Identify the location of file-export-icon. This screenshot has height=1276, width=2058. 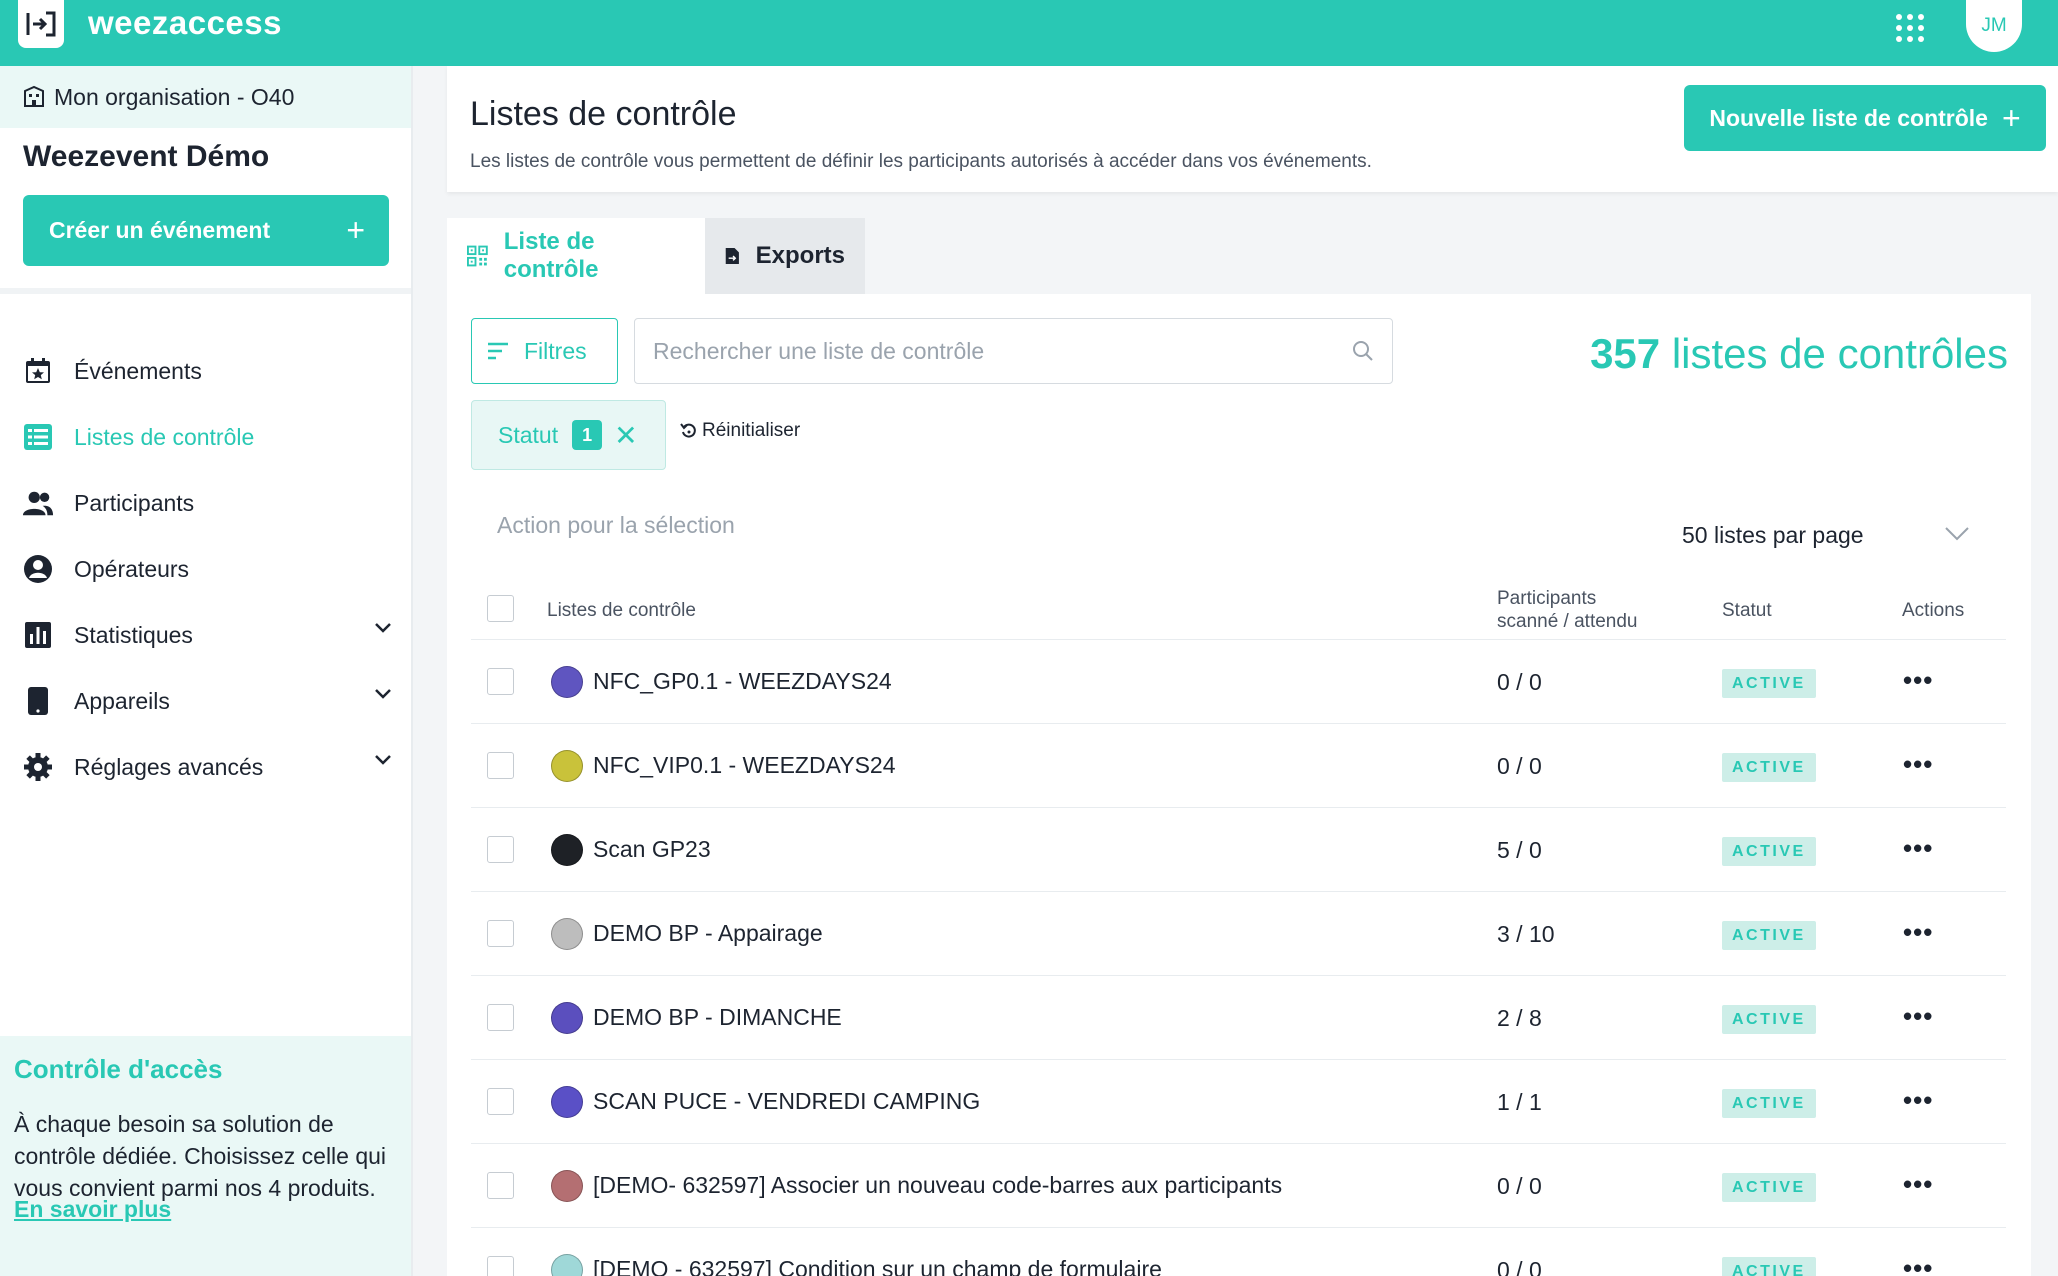
(732, 256).